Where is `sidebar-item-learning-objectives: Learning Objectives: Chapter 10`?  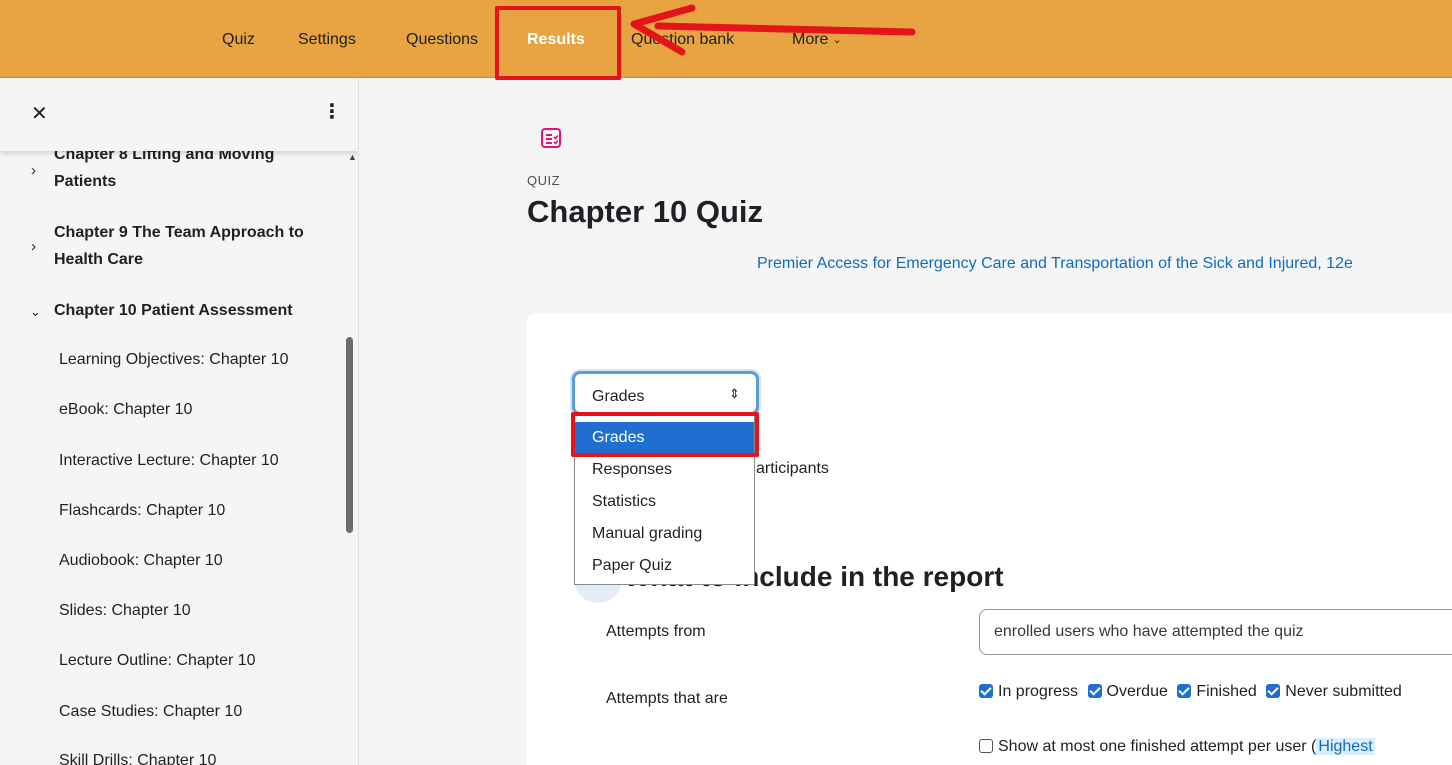 sidebar-item-learning-objectives: Learning Objectives: Chapter 10 is located at coordinates (173, 360).